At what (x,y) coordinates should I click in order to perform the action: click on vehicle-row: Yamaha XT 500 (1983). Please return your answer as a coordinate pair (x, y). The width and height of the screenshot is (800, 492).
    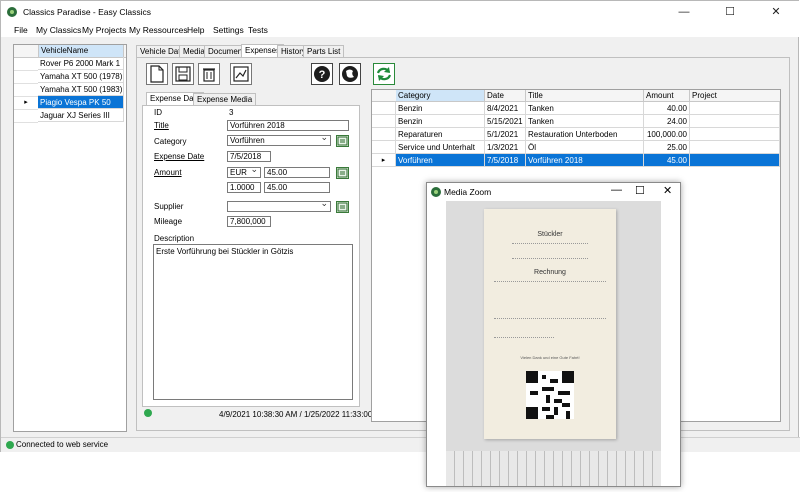
    Looking at the image, I should click on (70, 90).